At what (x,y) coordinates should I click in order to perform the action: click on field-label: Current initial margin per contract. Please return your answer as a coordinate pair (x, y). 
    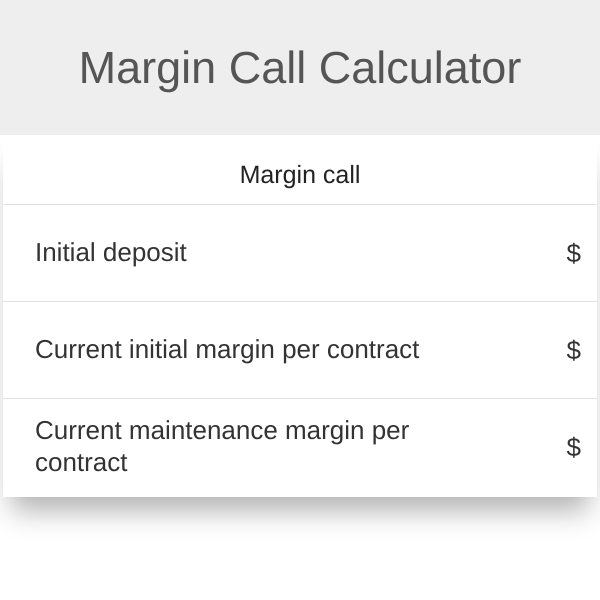
    Looking at the image, I should click on (227, 350).